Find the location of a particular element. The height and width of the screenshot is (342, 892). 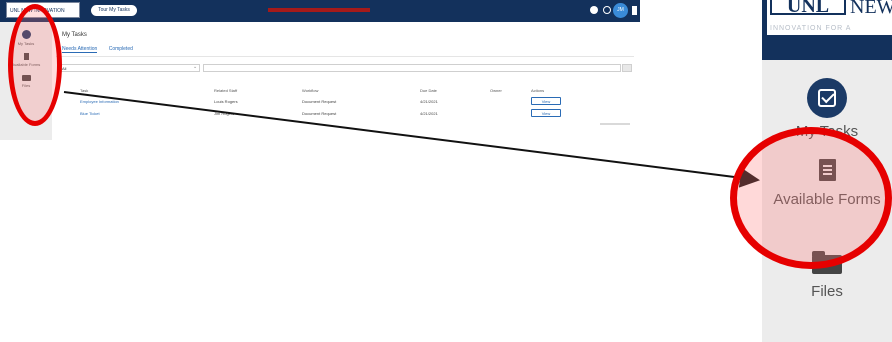

zoom-header-band is located at coordinates (827, 47).